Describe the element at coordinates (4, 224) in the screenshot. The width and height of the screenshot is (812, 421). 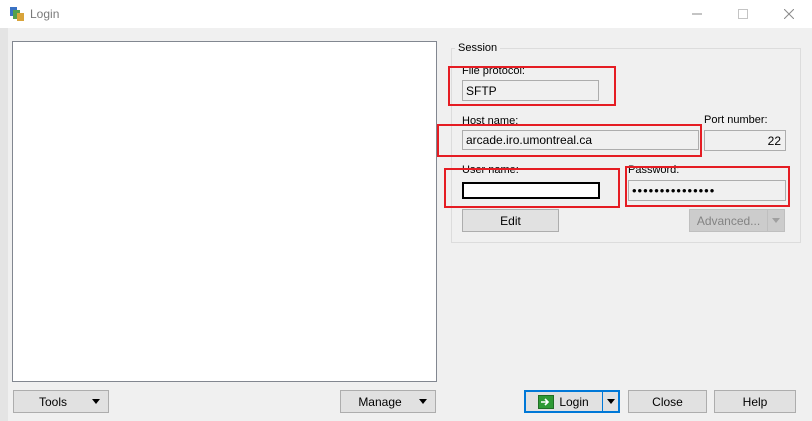
I see `left-edge-strip` at that location.